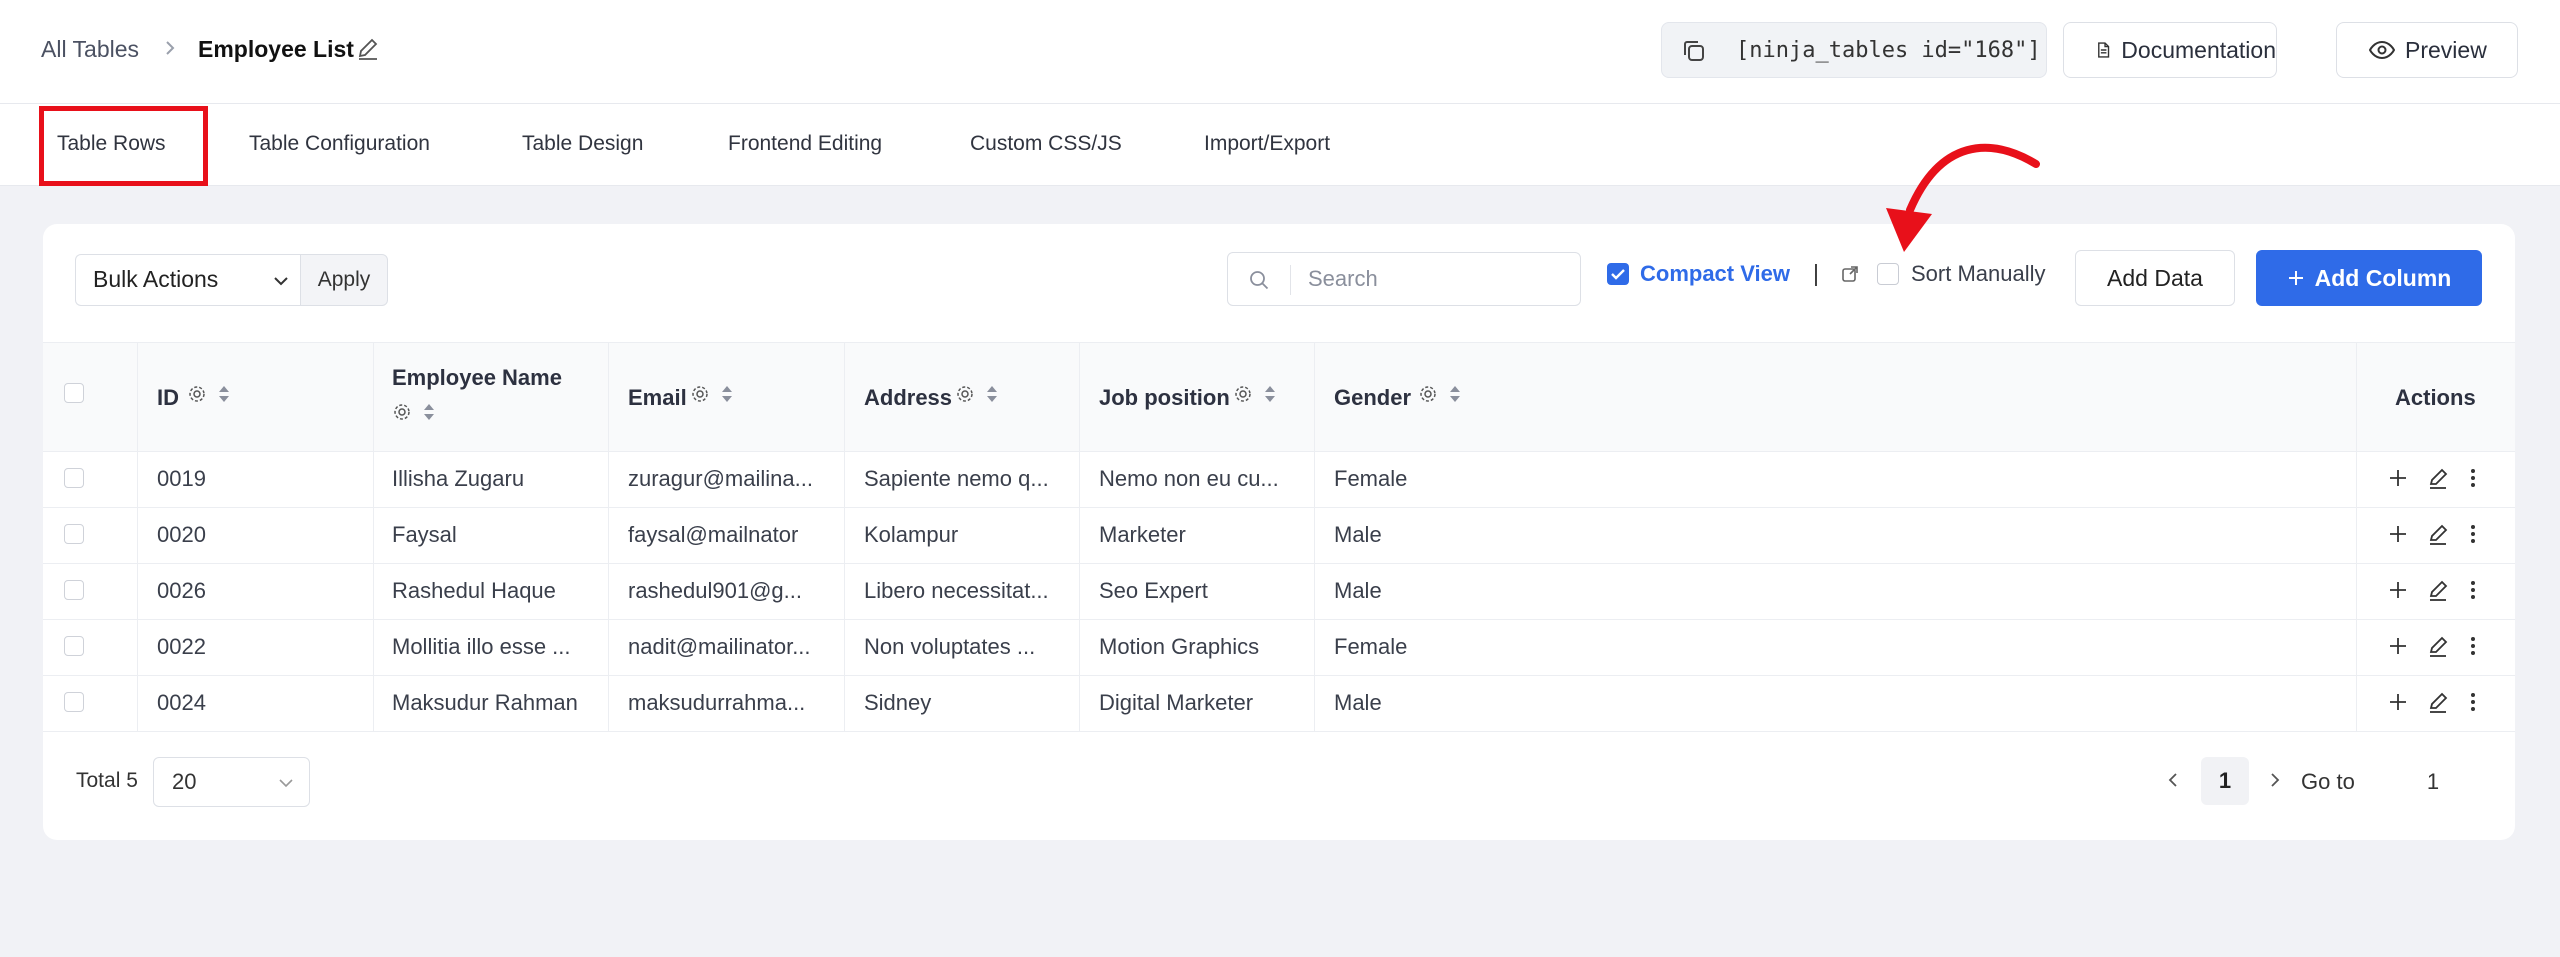 The width and height of the screenshot is (2560, 957). Describe the element at coordinates (2225, 781) in the screenshot. I see `current-page-button: 1` at that location.